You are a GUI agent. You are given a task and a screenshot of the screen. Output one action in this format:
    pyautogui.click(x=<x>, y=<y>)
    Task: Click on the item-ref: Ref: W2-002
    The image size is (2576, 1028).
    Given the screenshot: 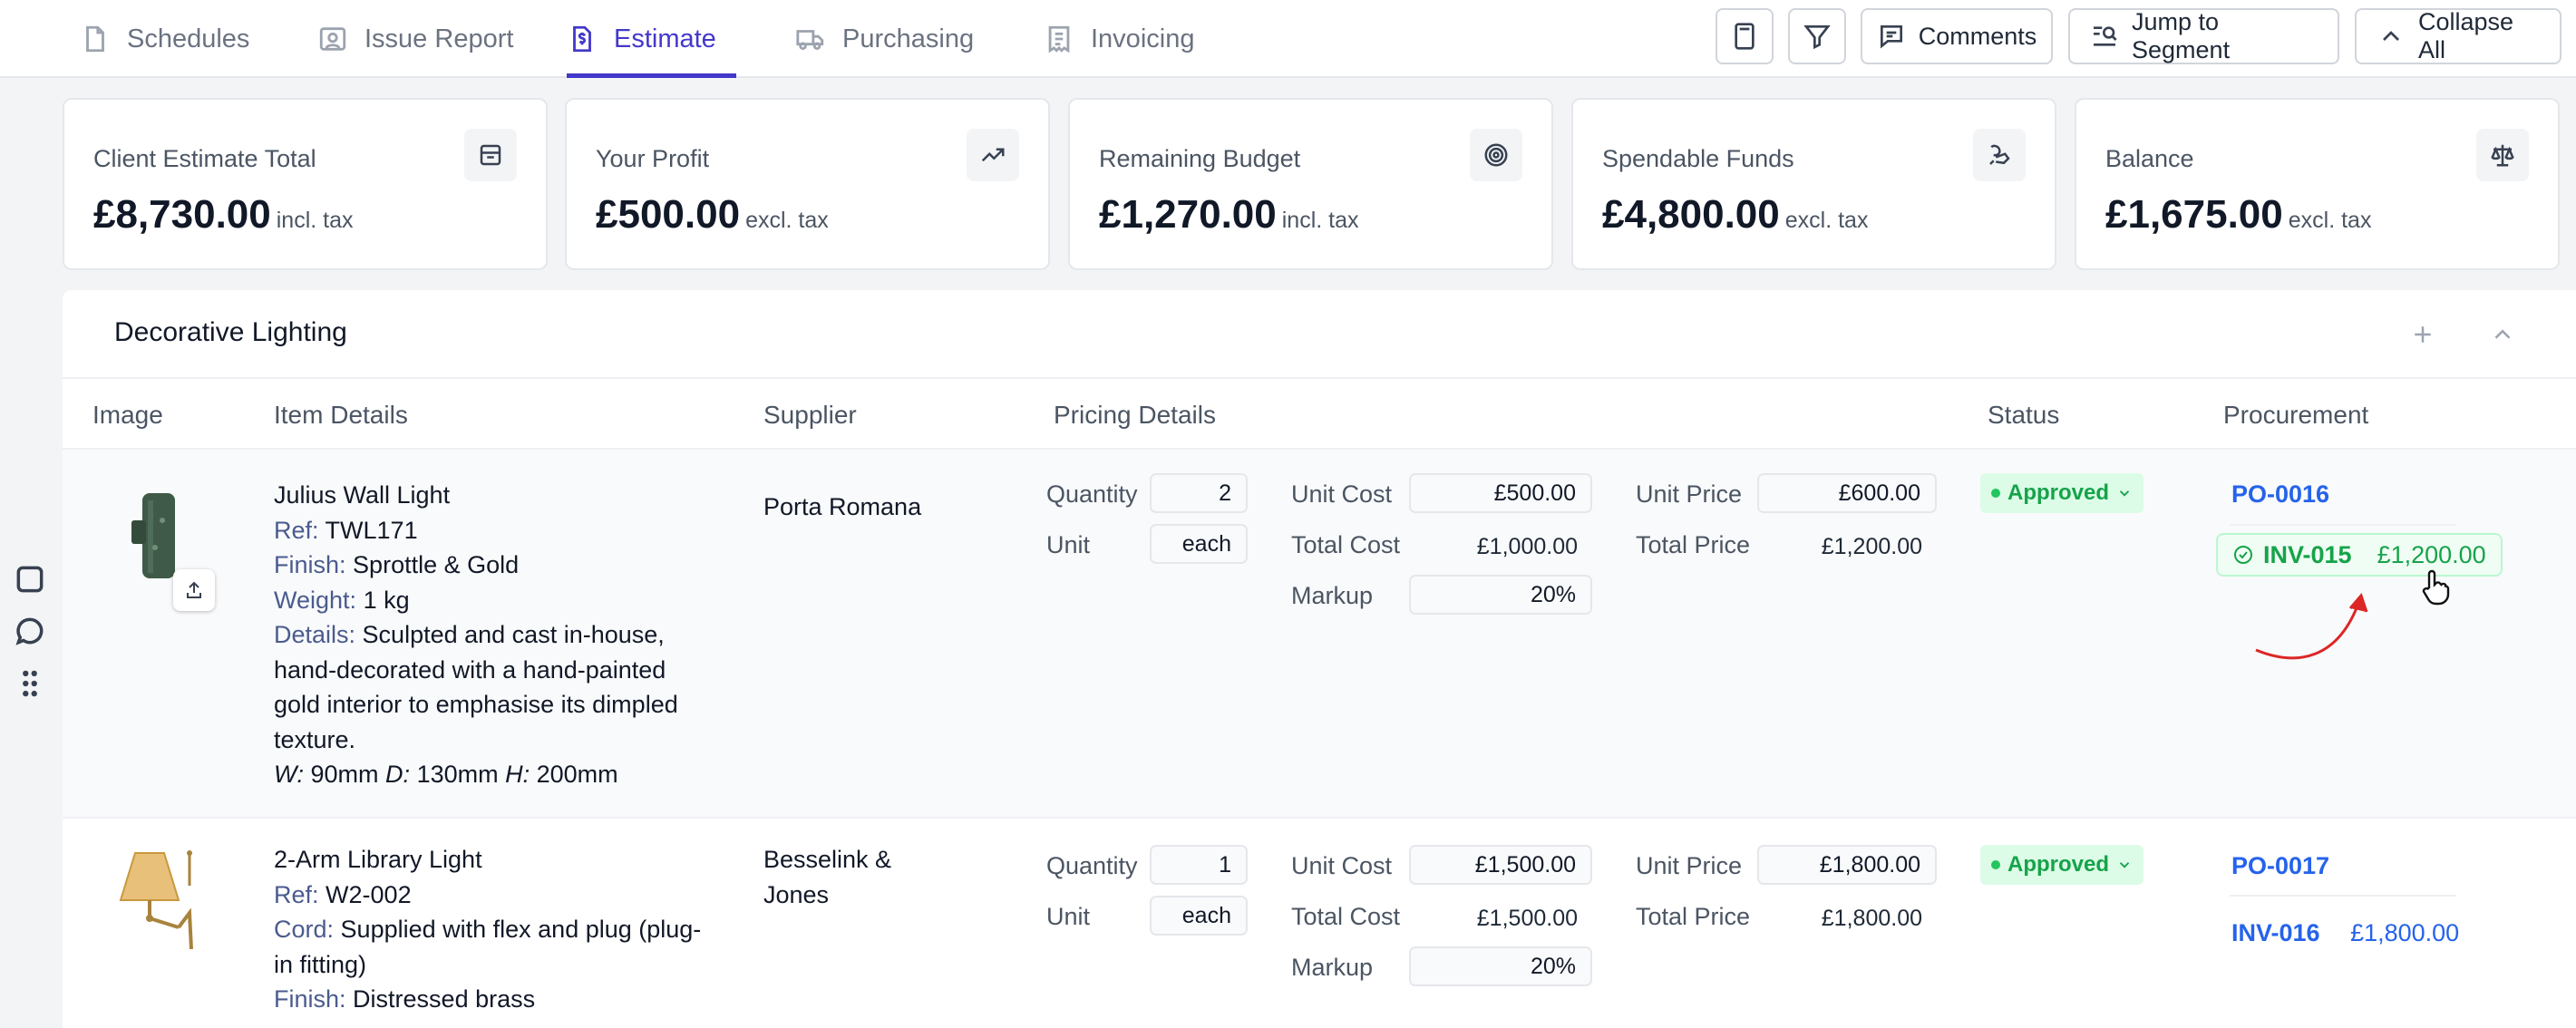 What is the action you would take?
    pyautogui.click(x=343, y=894)
    